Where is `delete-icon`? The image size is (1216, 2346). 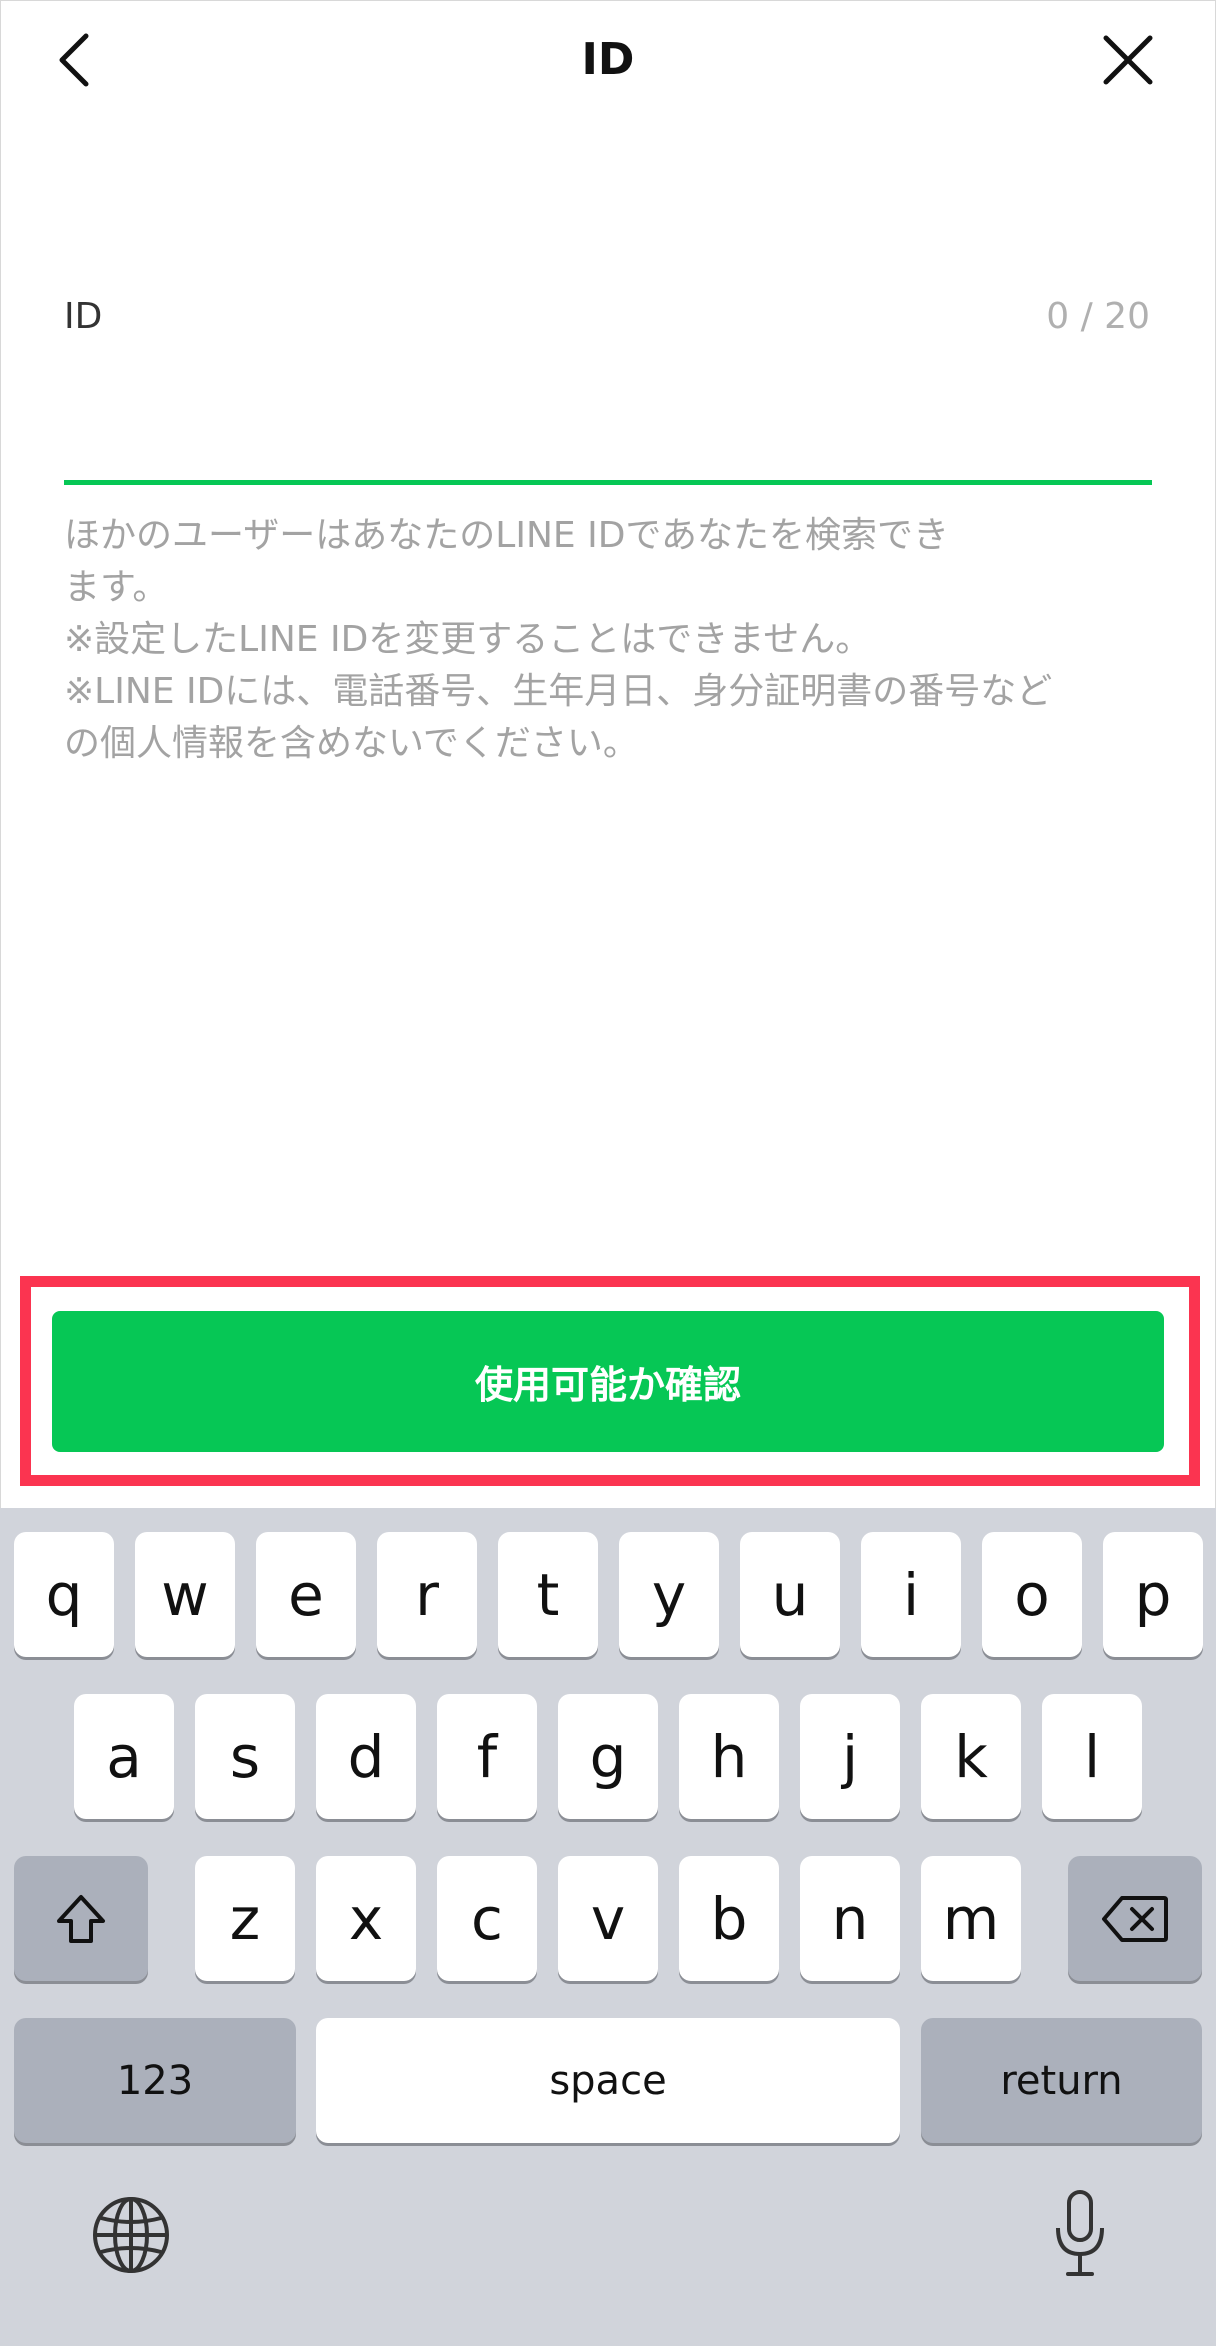 delete-icon is located at coordinates (1135, 1918).